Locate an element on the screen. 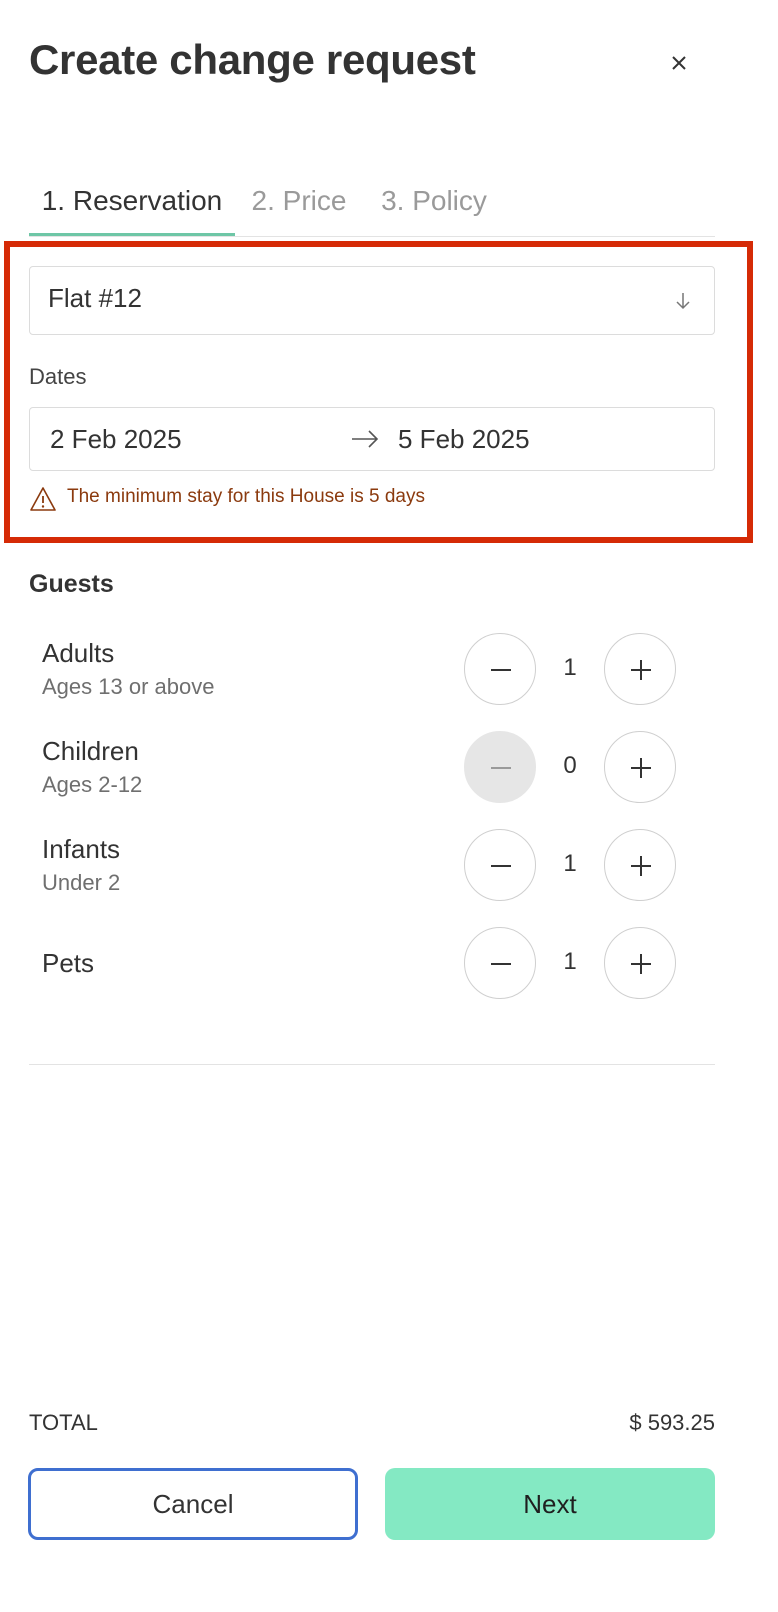 This screenshot has height=1612, width=778. date-range-field: 2 Feb 2025 5 Feb 2025 is located at coordinates (372, 439).